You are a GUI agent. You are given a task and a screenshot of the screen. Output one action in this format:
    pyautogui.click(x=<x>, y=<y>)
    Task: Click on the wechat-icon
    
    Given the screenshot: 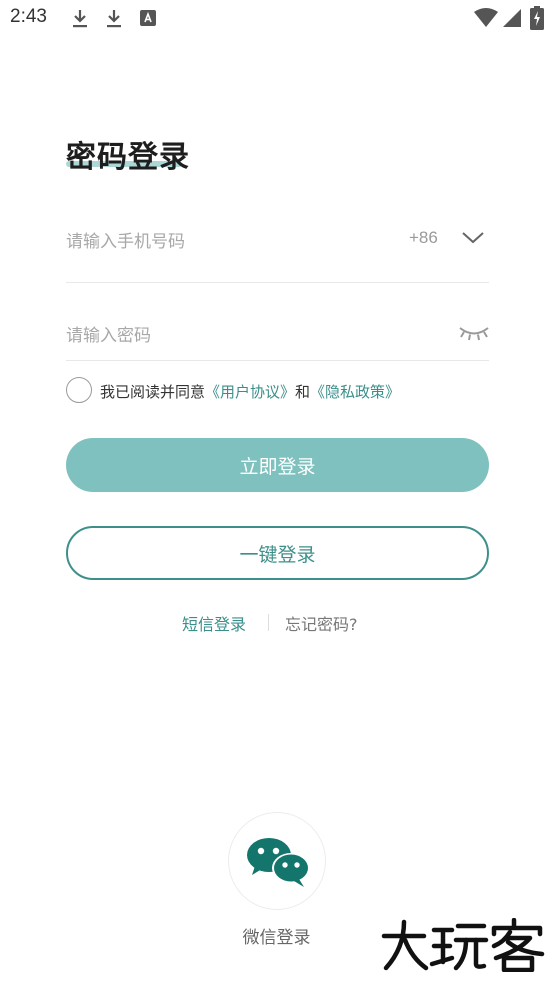 What is the action you would take?
    pyautogui.click(x=278, y=862)
    